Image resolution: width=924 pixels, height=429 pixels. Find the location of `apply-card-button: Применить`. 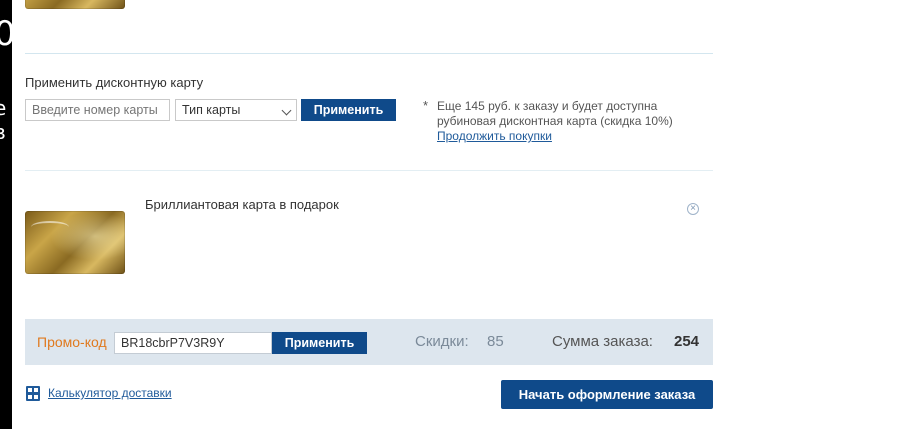

apply-card-button: Применить is located at coordinates (348, 110).